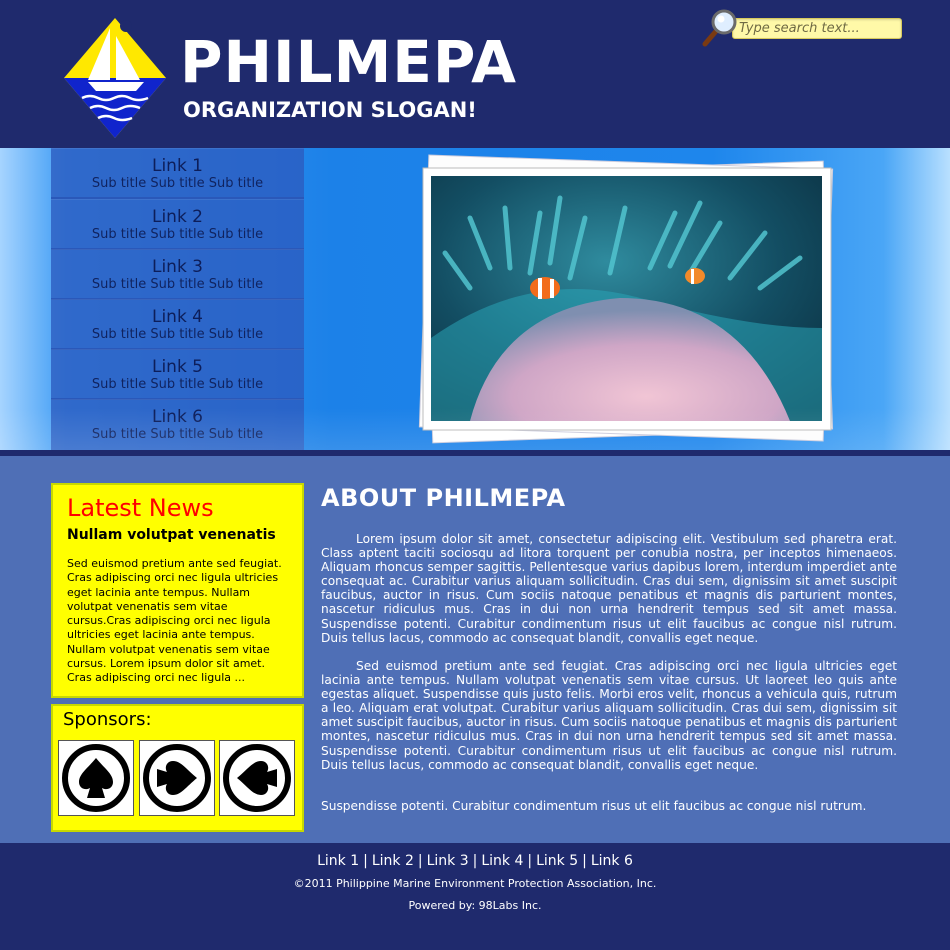 The image size is (950, 950). I want to click on spade-left-icon, so click(257, 778).